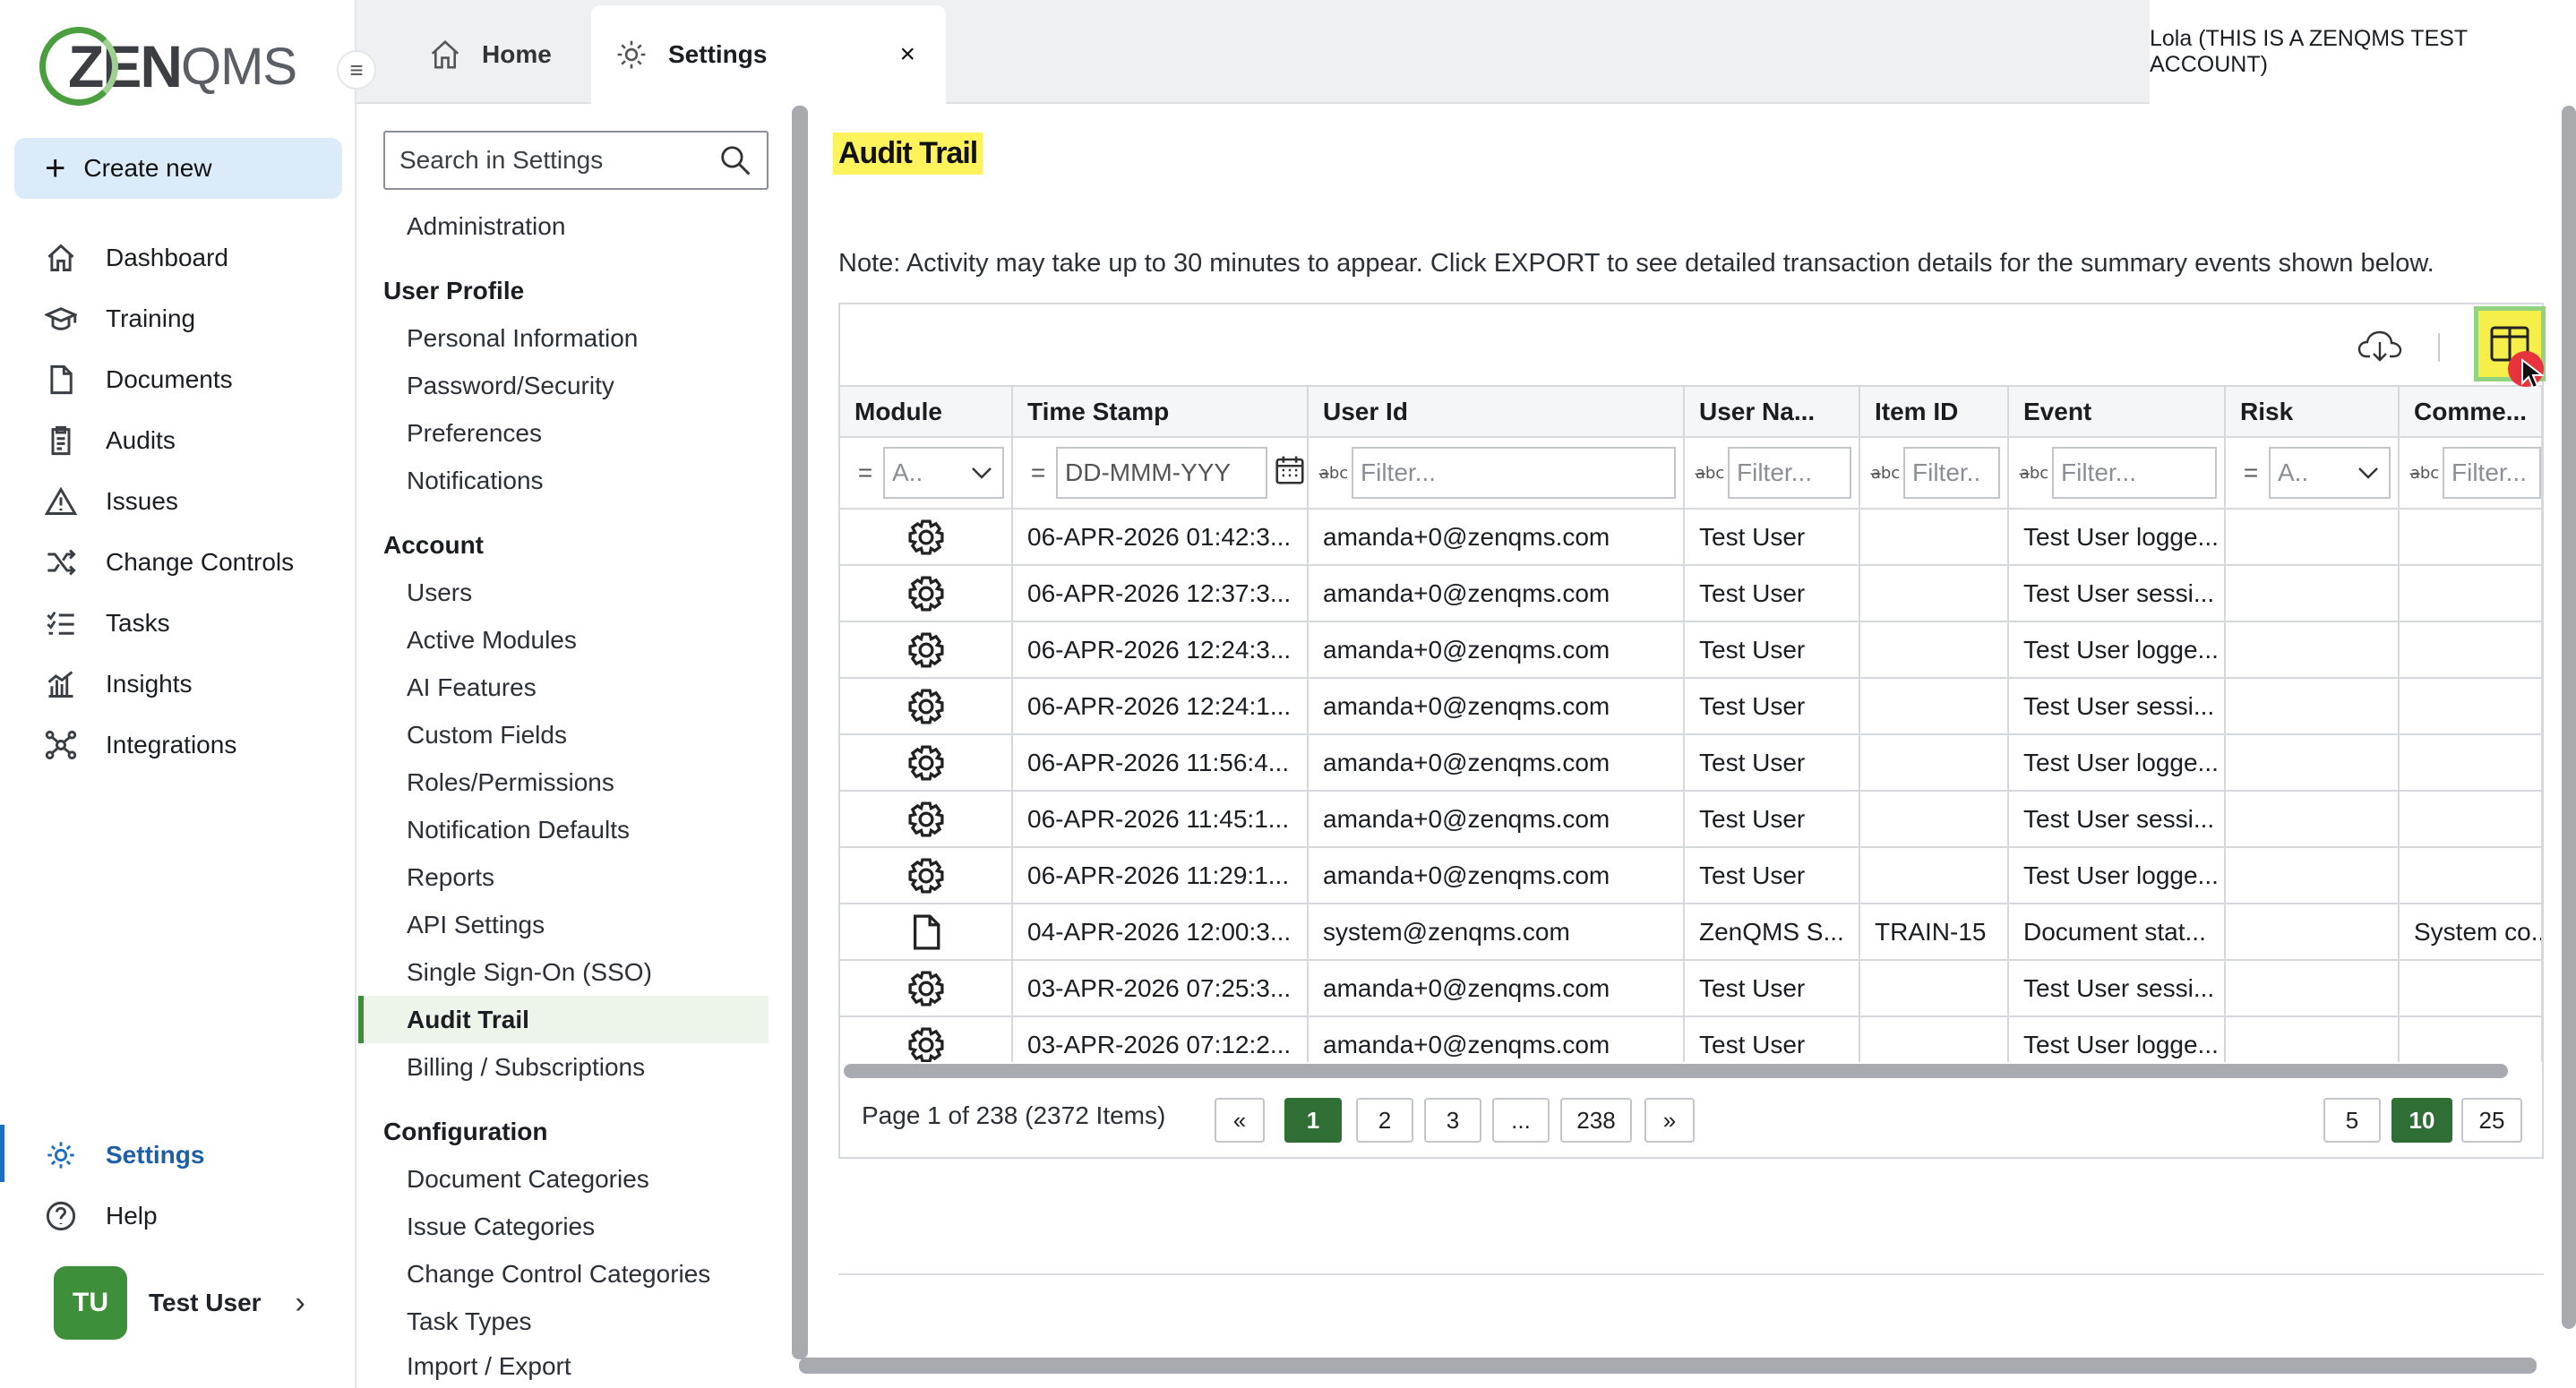  I want to click on module-filter-select: A.., so click(943, 473).